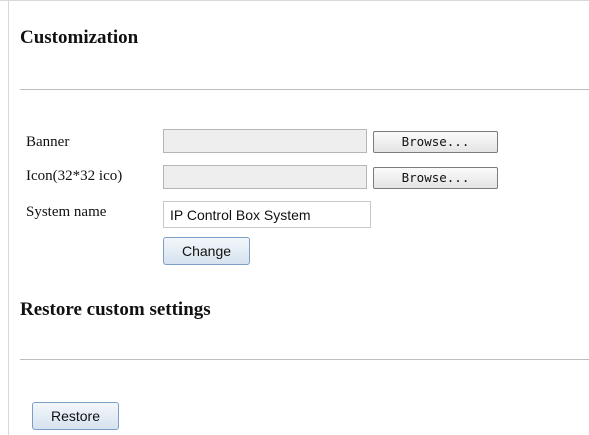 This screenshot has width=589, height=435. What do you see at coordinates (74, 176) in the screenshot?
I see `icon-label: Icon(32*32 ico)` at bounding box center [74, 176].